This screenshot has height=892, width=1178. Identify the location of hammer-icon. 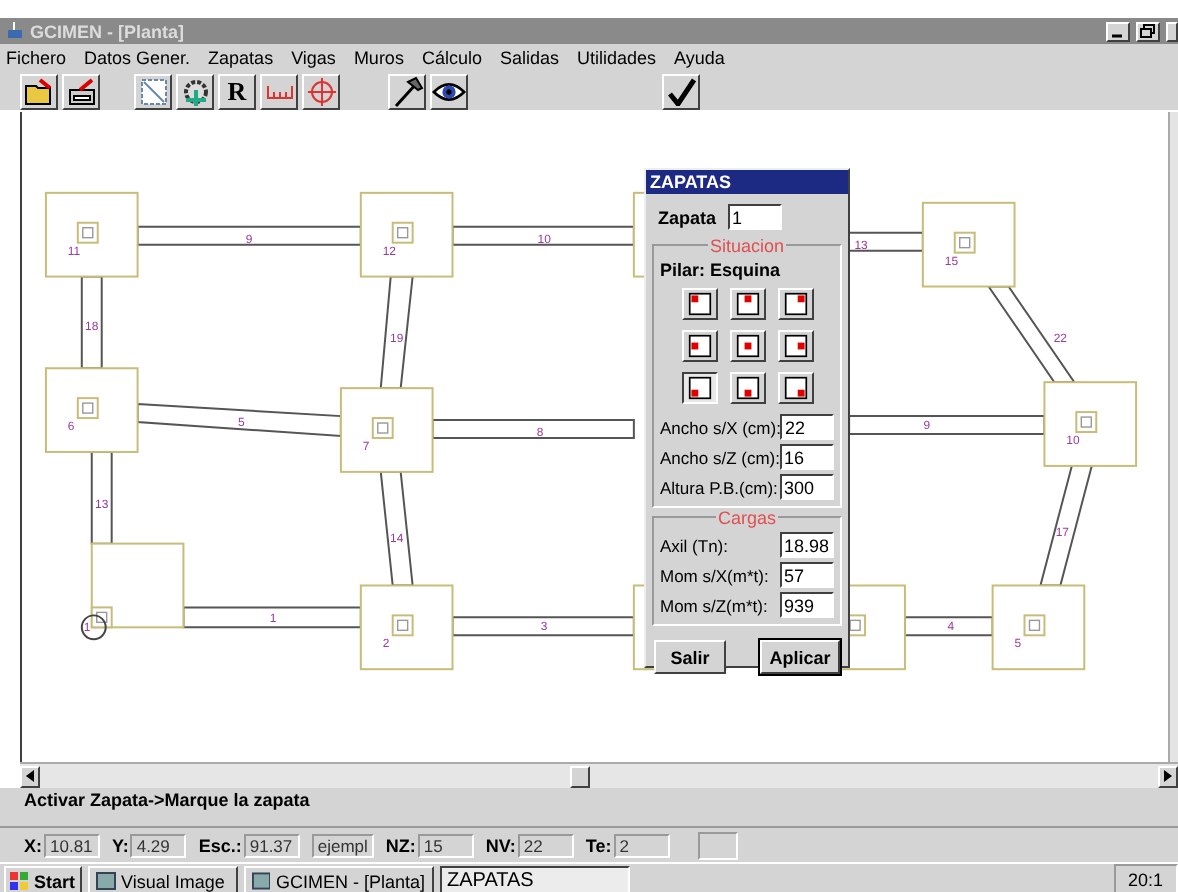
(407, 91).